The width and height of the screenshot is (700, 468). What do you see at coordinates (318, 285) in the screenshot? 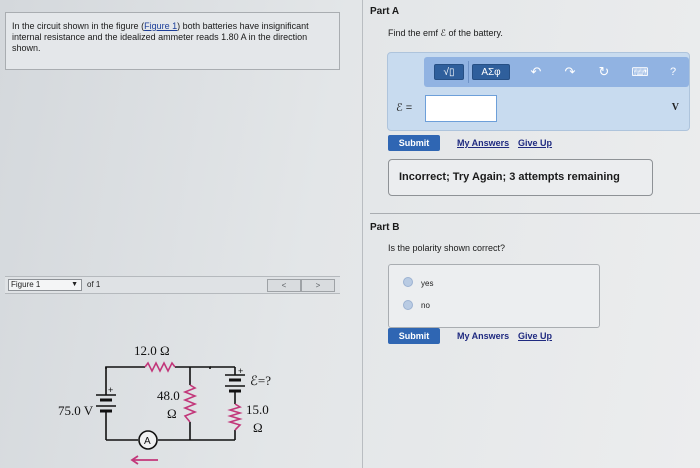
I see `figure-next-button: >` at bounding box center [318, 285].